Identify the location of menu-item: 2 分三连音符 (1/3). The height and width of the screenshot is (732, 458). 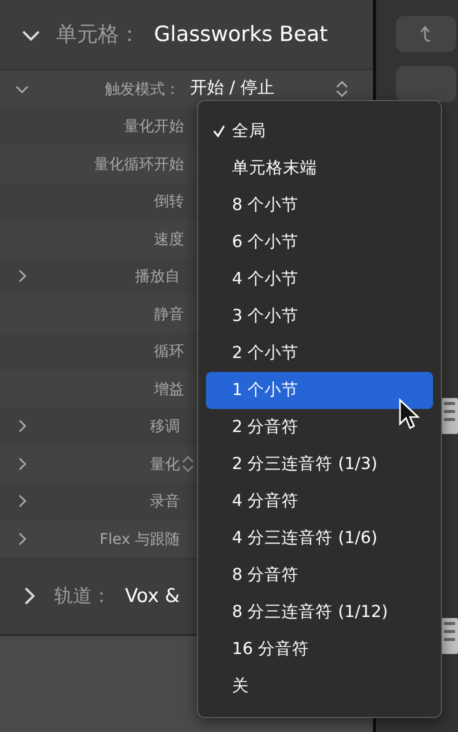
(319, 464).